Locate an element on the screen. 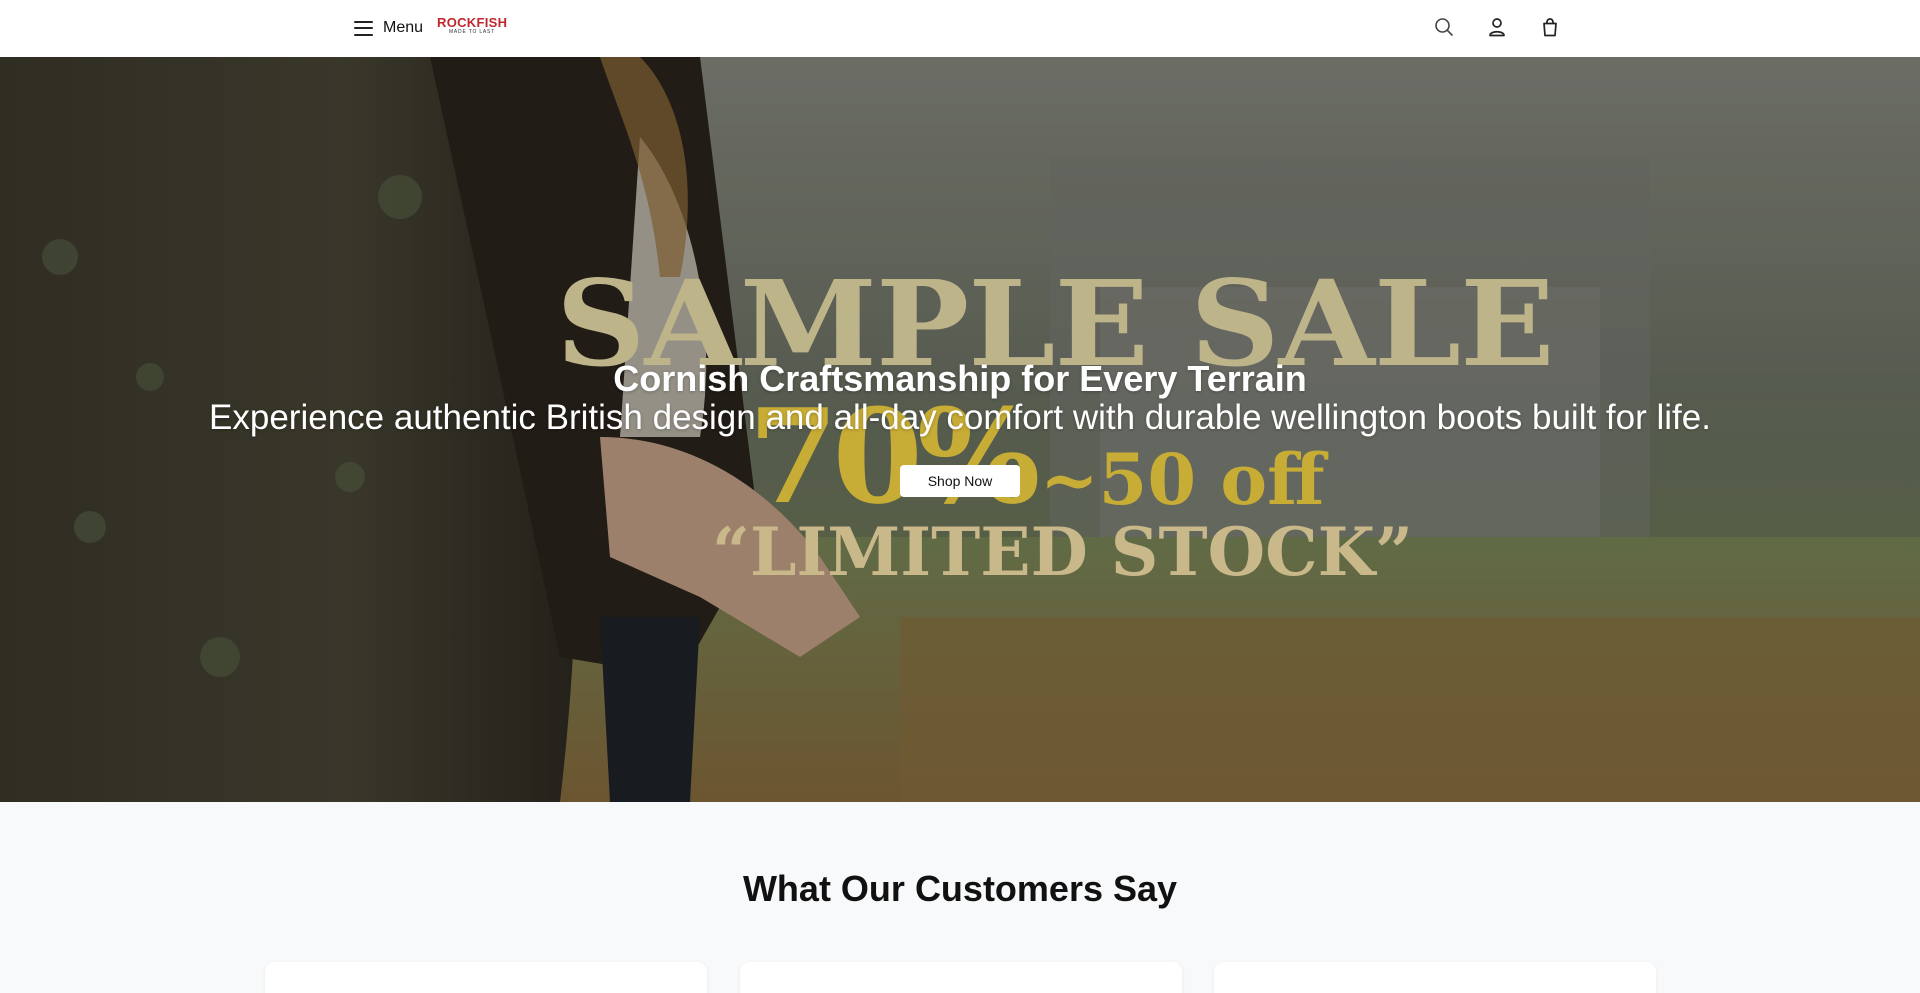  logo-wordmark: ROCKFISH is located at coordinates (472, 22).